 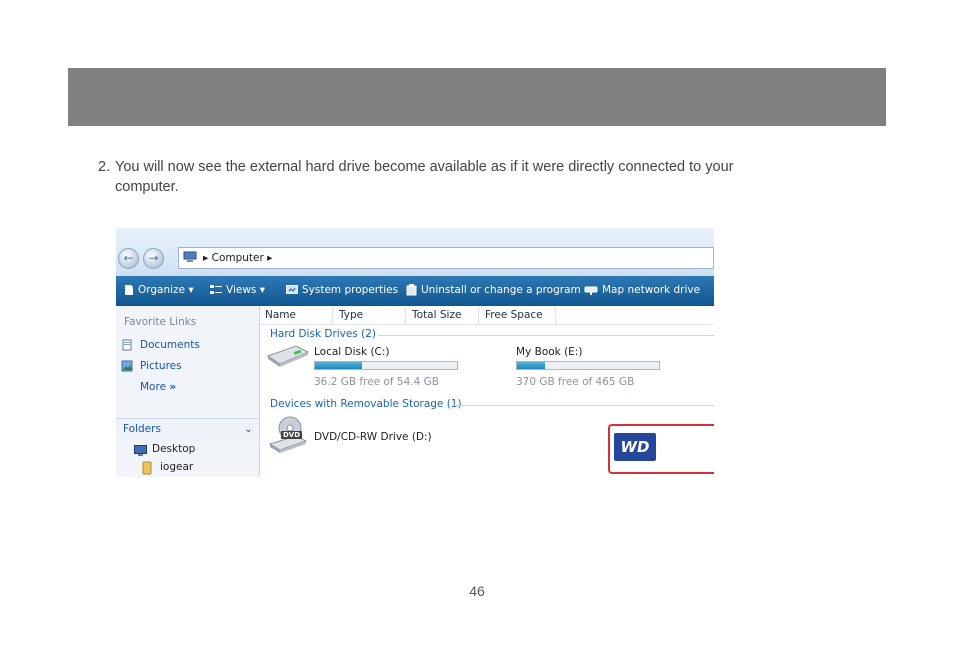 I want to click on desktop-icon, so click(x=140, y=450).